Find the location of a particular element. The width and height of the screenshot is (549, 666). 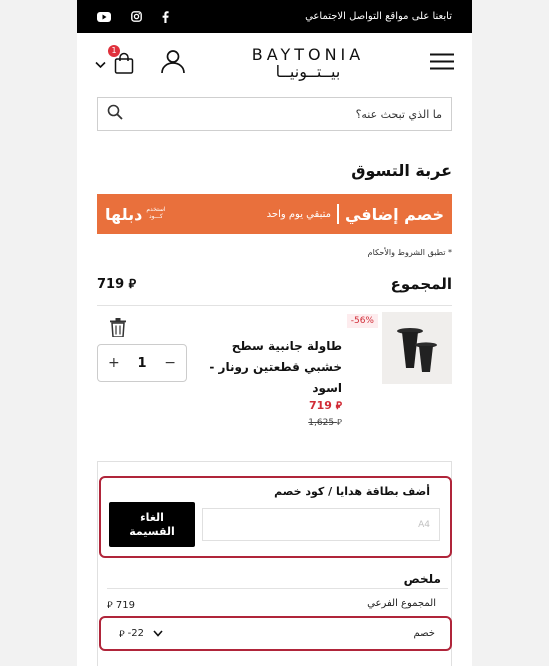

instagram-icon is located at coordinates (136, 16).